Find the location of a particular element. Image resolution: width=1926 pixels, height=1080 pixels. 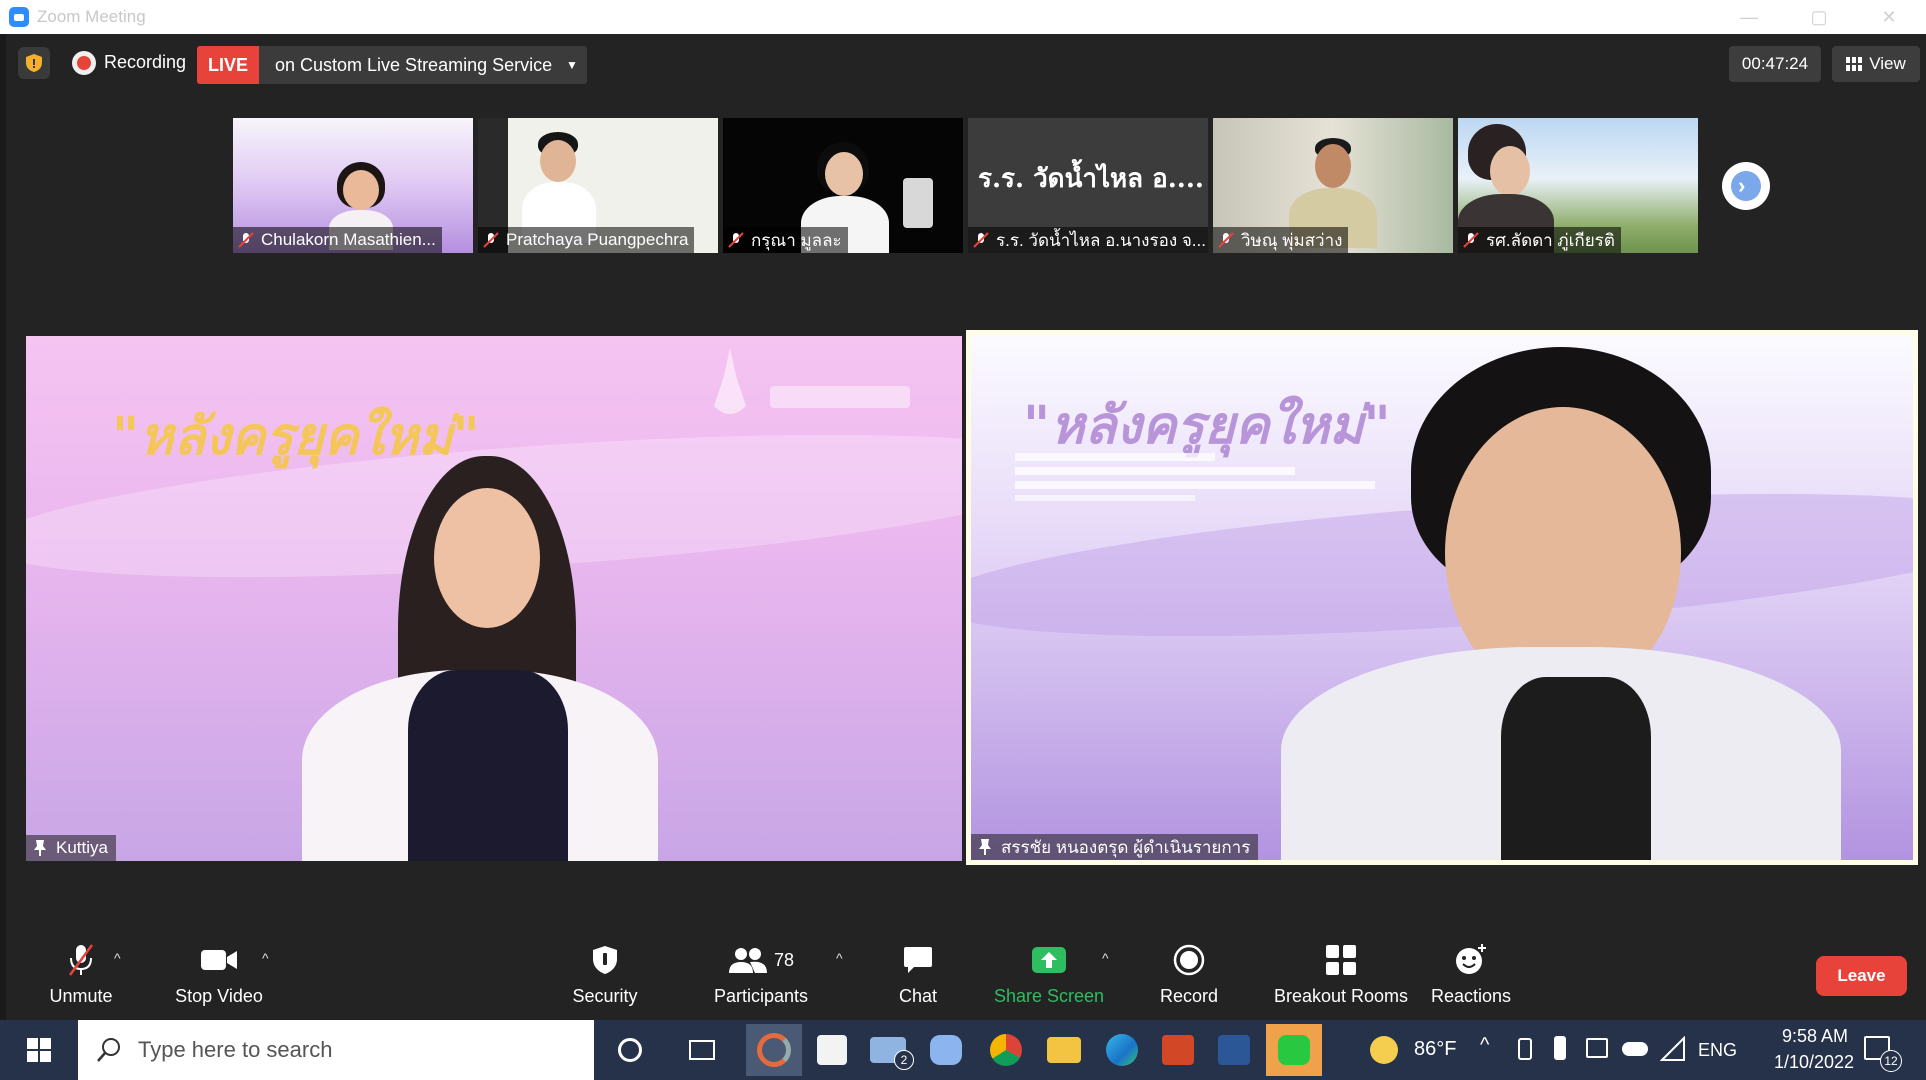

windows-logo-icon is located at coordinates (39, 1050).